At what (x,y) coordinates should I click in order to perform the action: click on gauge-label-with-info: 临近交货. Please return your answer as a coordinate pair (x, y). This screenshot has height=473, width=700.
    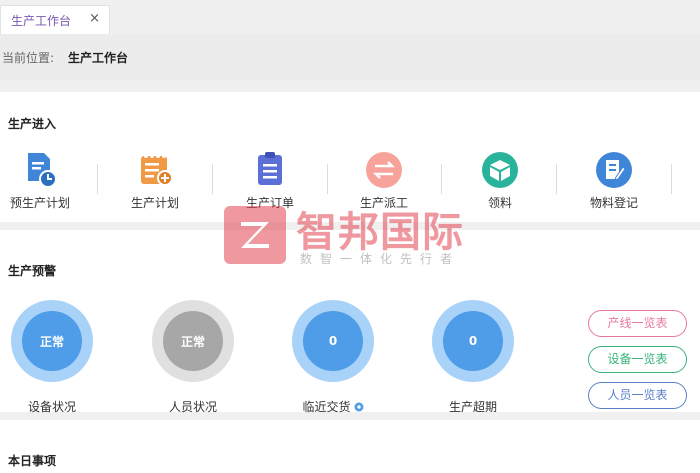
    Looking at the image, I should click on (333, 406).